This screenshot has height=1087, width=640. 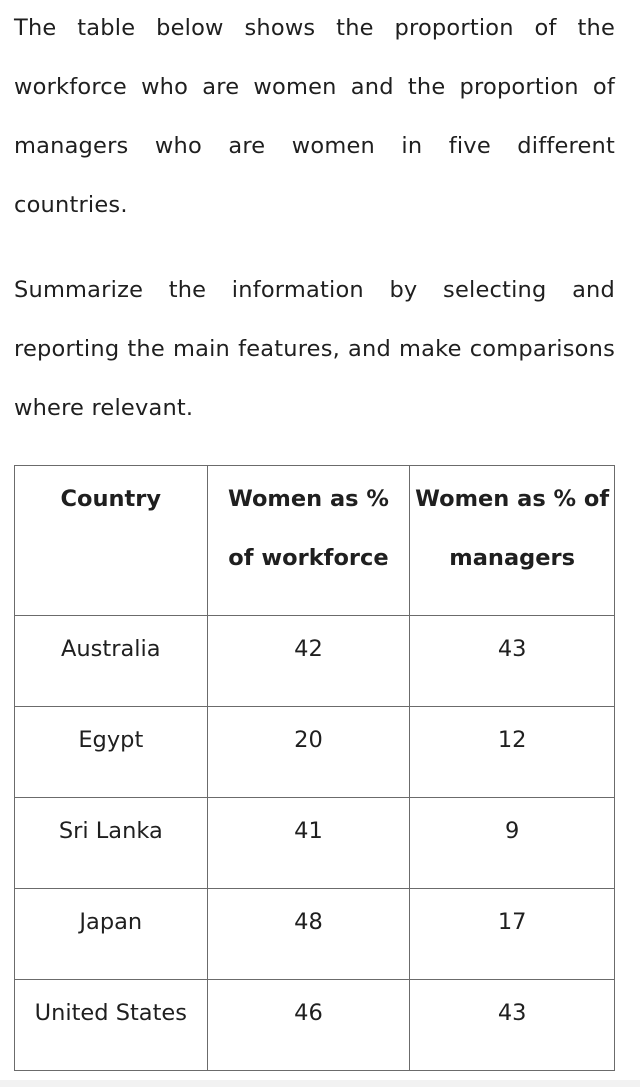 I want to click on table-row: United States 46 43, so click(x=314, y=1025).